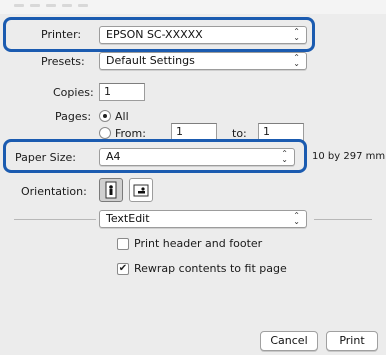  Describe the element at coordinates (107, 91) in the screenshot. I see `copies-value: 1` at that location.